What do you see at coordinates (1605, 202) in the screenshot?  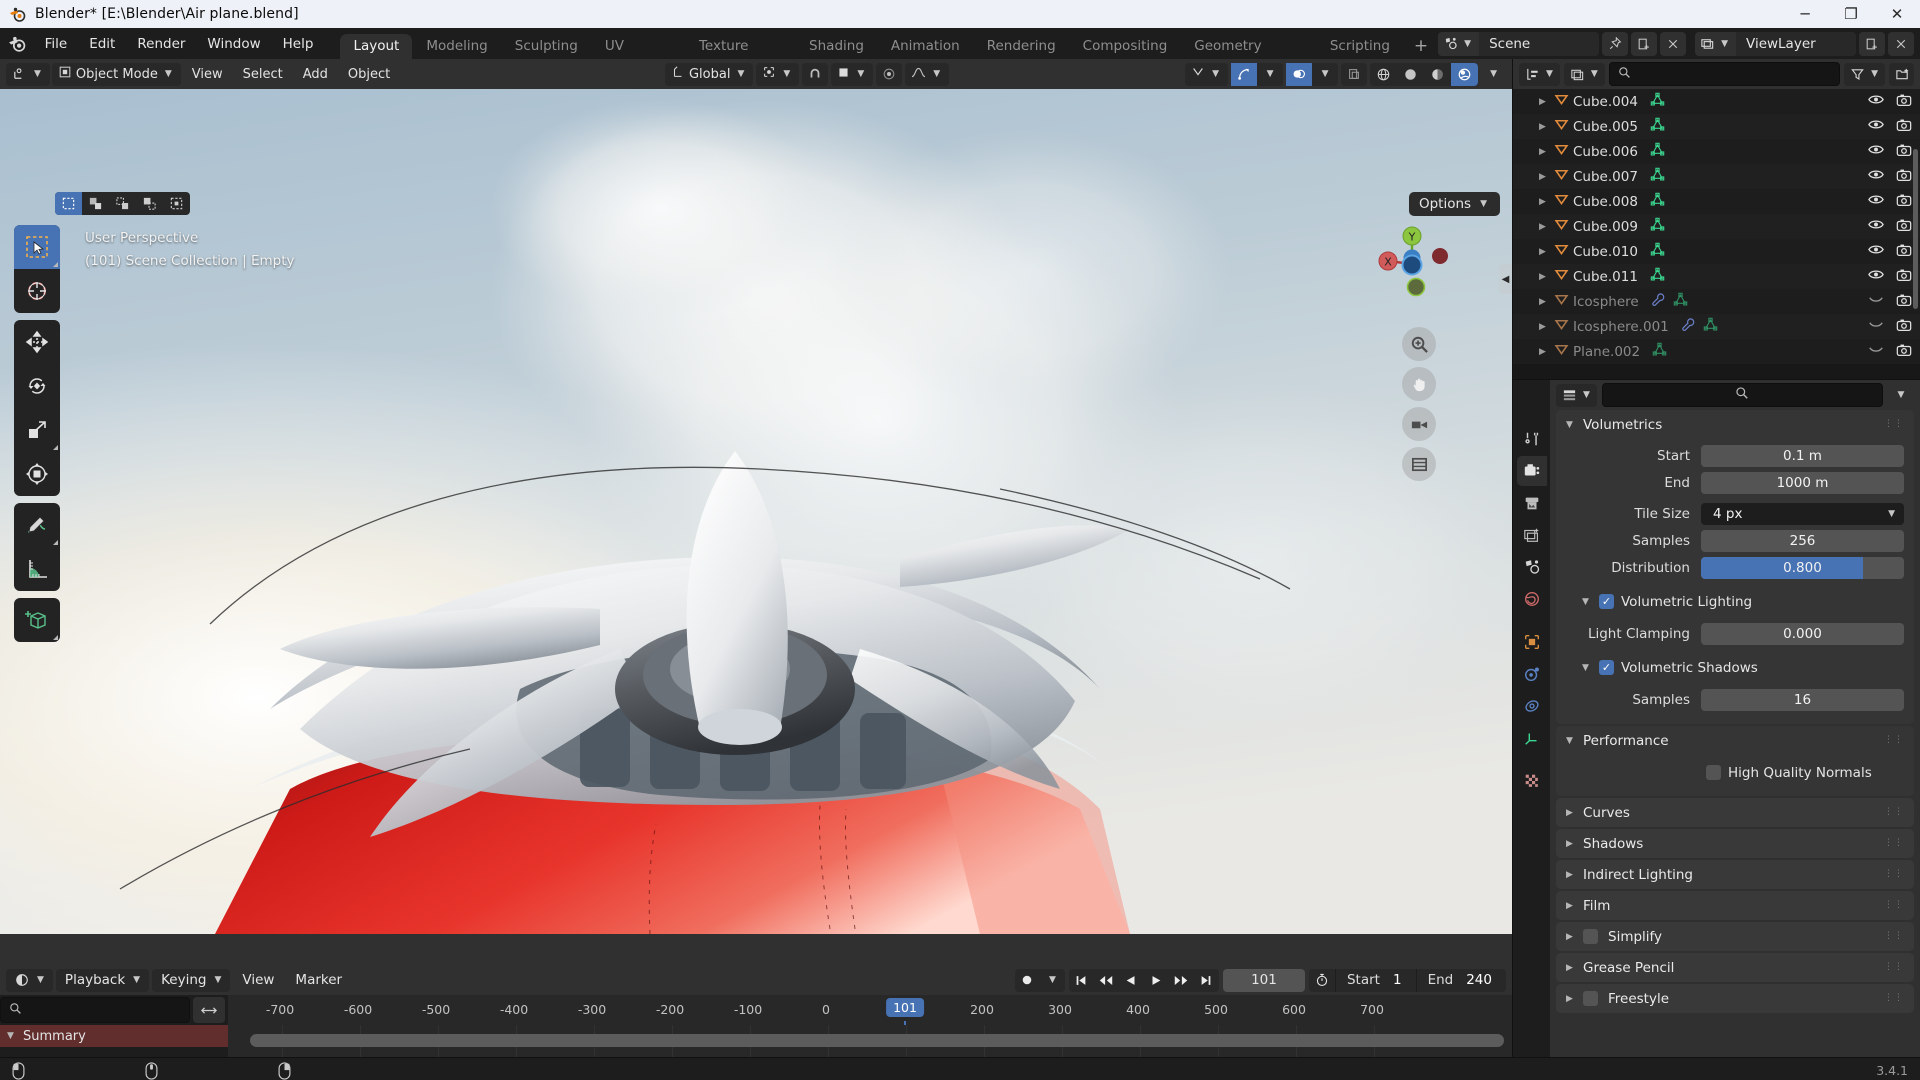 I see `outliner-row-label: Cube.008` at bounding box center [1605, 202].